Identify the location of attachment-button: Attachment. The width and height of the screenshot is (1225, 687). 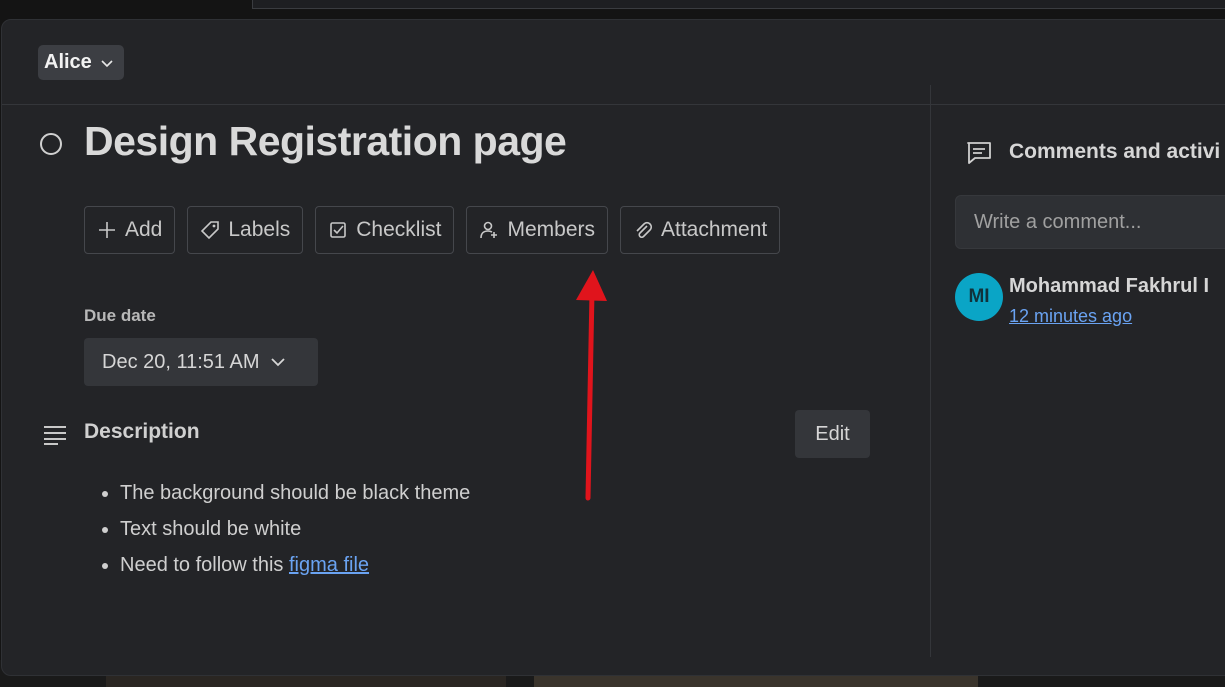
(700, 230).